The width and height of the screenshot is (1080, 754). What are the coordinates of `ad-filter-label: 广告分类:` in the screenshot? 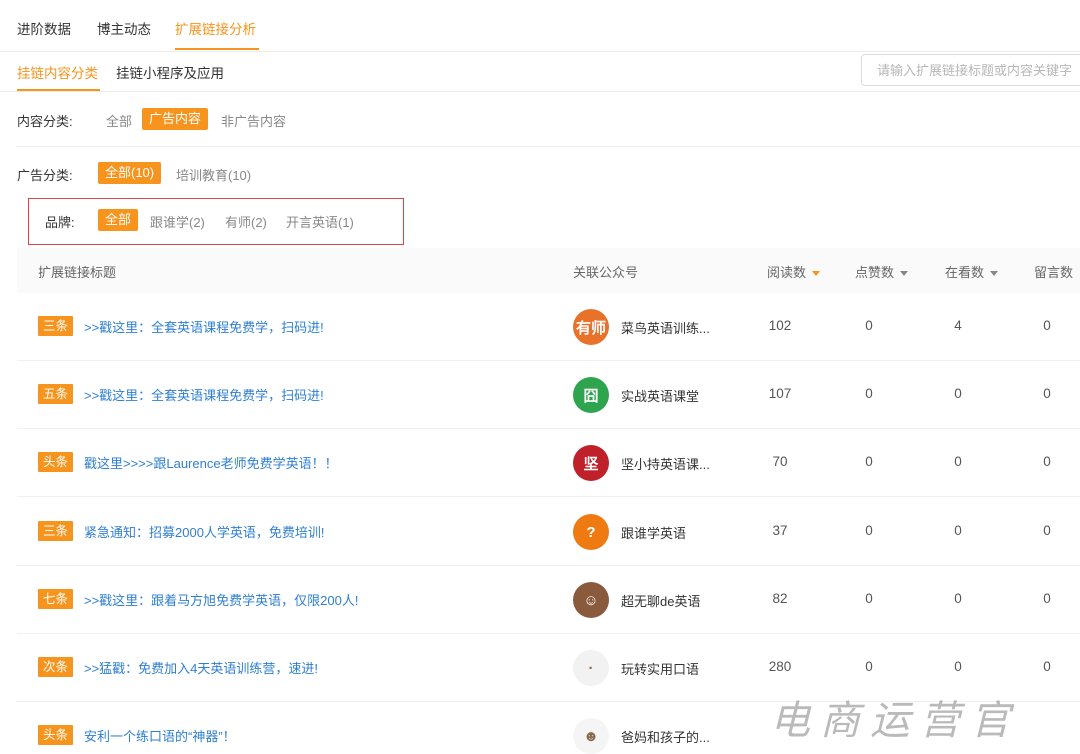 It's located at (45, 175).